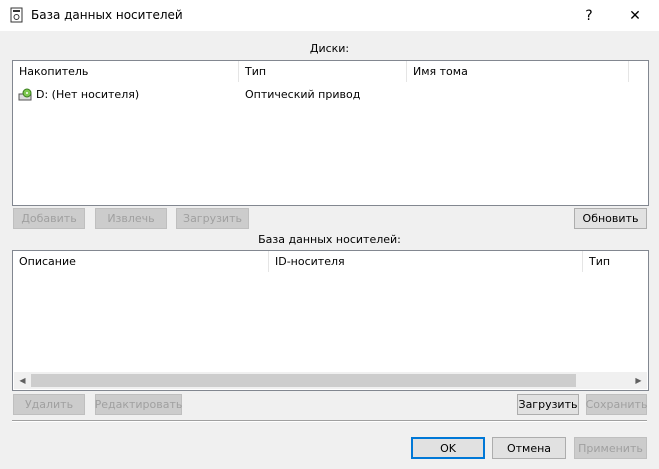  What do you see at coordinates (26, 95) in the screenshot?
I see `optical-drive-icon` at bounding box center [26, 95].